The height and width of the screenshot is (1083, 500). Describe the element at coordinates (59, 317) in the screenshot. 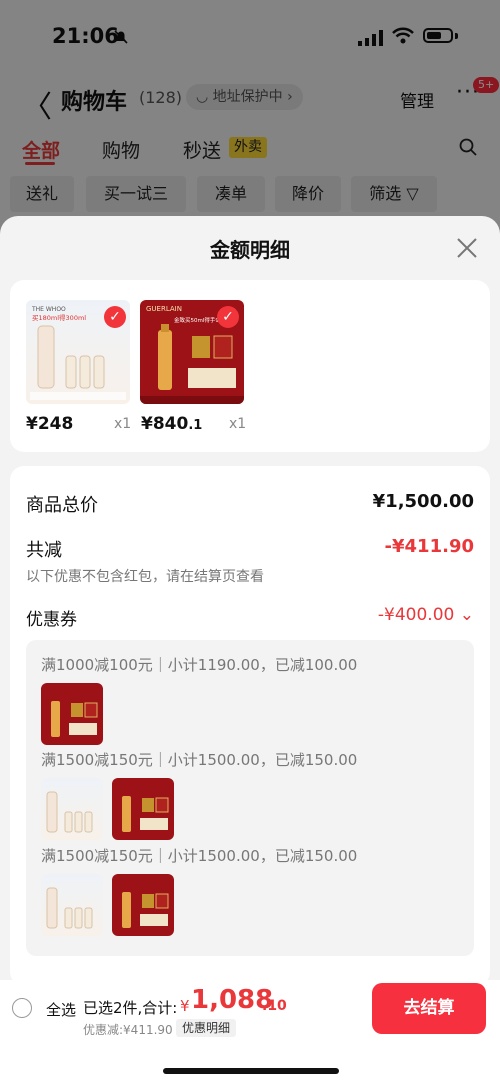

I see `whoo-promo-text: 买180ml得300ml` at that location.